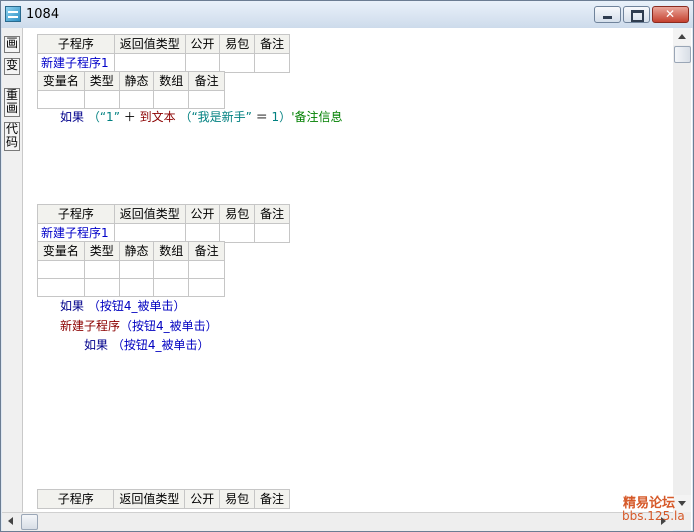  I want to click on tab-variable: 变, so click(12, 66).